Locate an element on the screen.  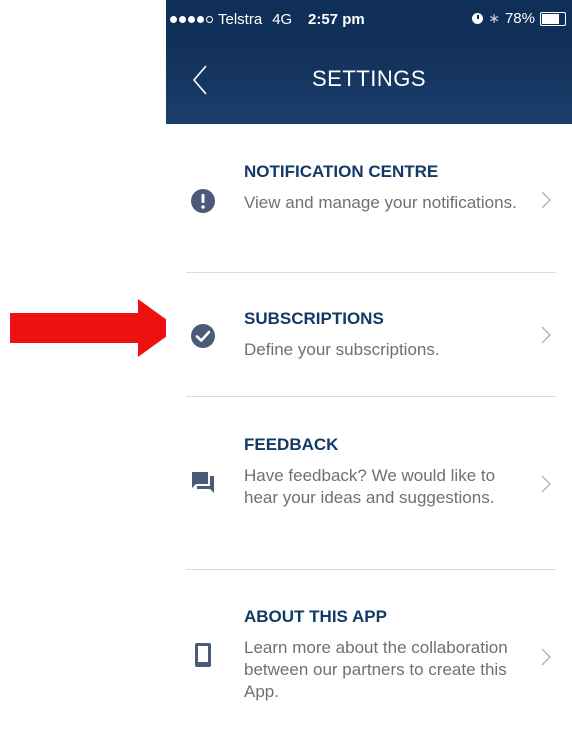
chat-bubbles-icon is located at coordinates (203, 482).